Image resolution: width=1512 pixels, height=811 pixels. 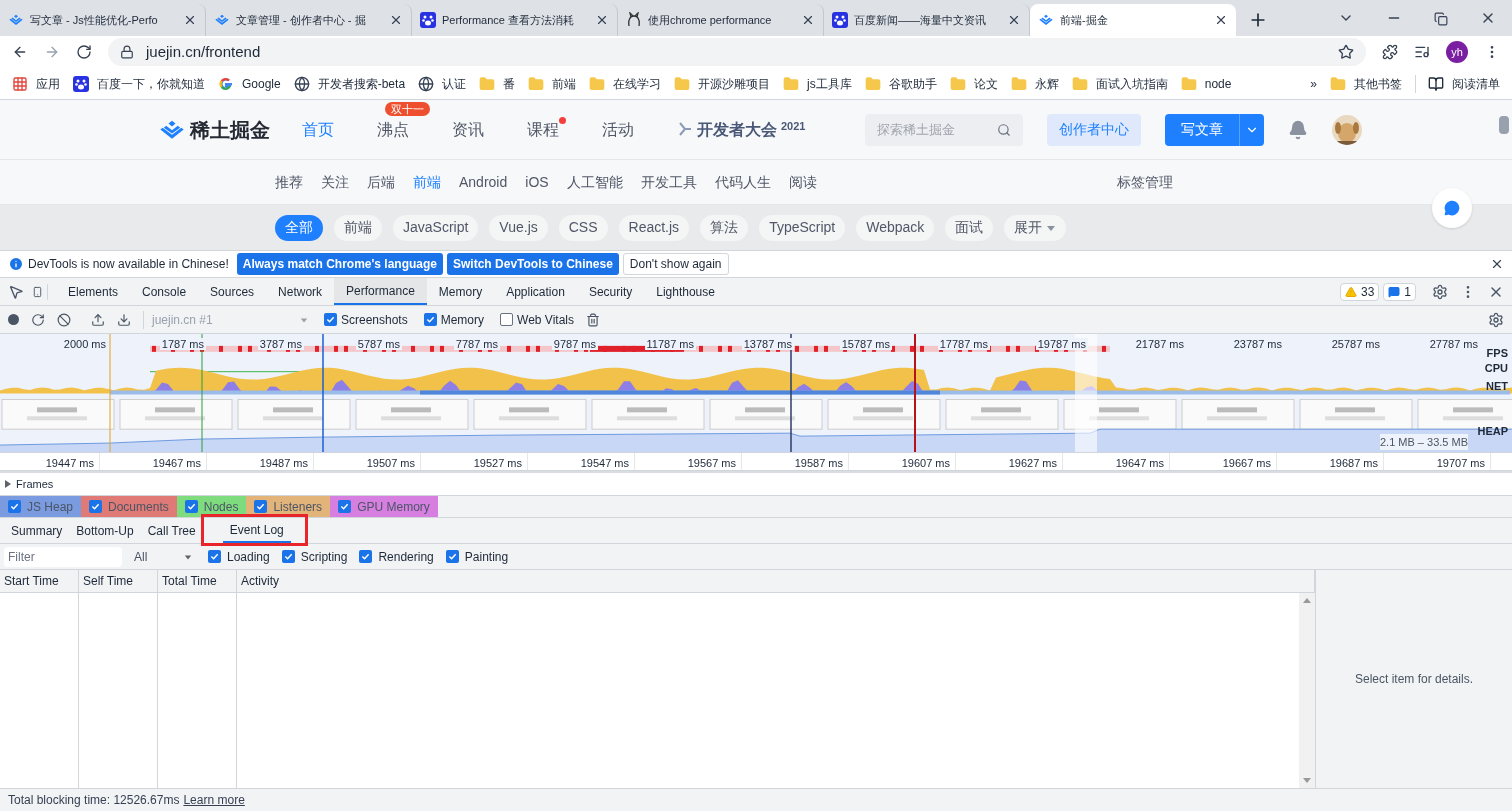 What do you see at coordinates (396, 129) in the screenshot?
I see `site-nav-link: 沸点` at bounding box center [396, 129].